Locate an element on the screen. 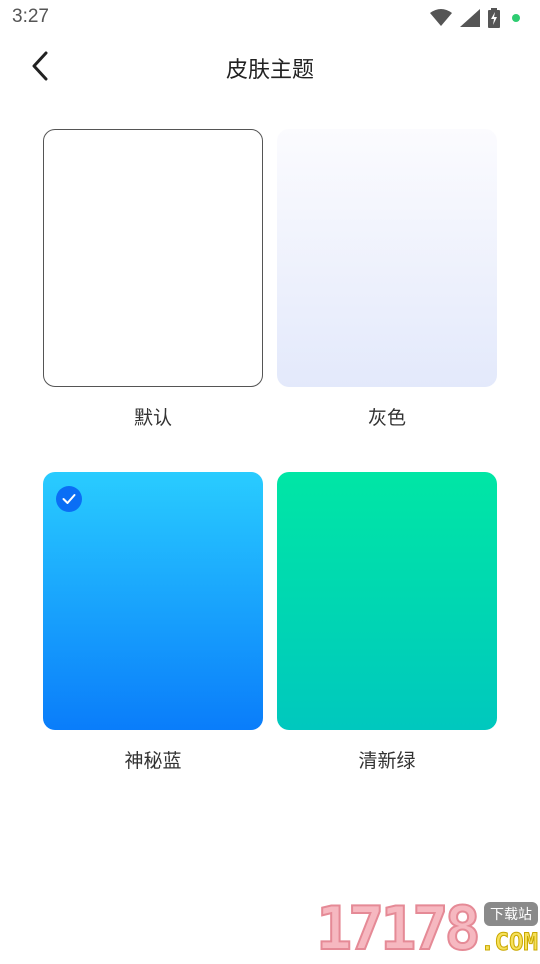 The width and height of the screenshot is (540, 964). theme-card-gray is located at coordinates (387, 258).